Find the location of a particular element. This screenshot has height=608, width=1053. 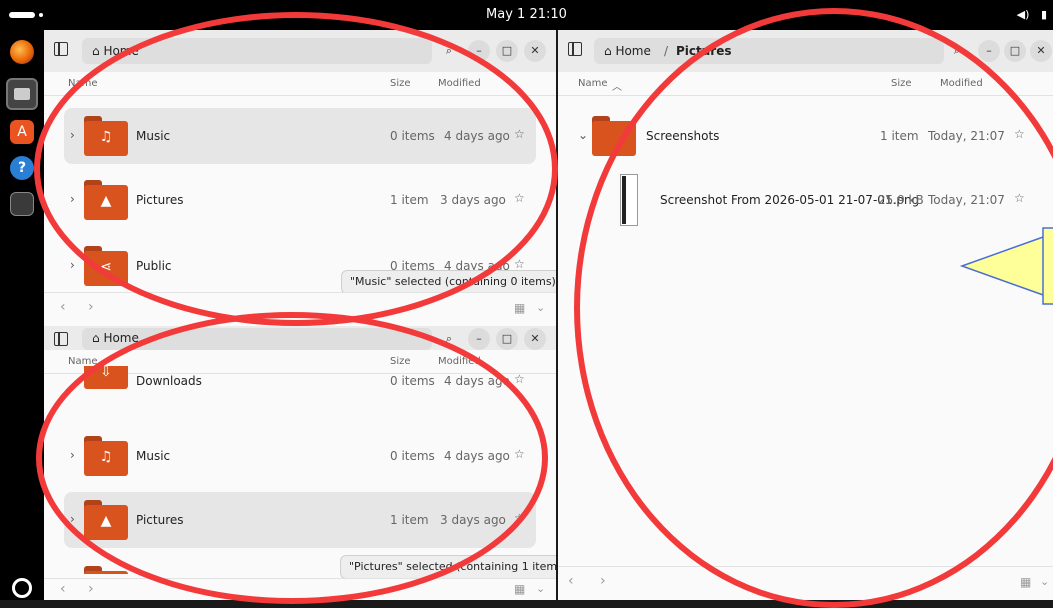

item-name: Pictures is located at coordinates (160, 520).